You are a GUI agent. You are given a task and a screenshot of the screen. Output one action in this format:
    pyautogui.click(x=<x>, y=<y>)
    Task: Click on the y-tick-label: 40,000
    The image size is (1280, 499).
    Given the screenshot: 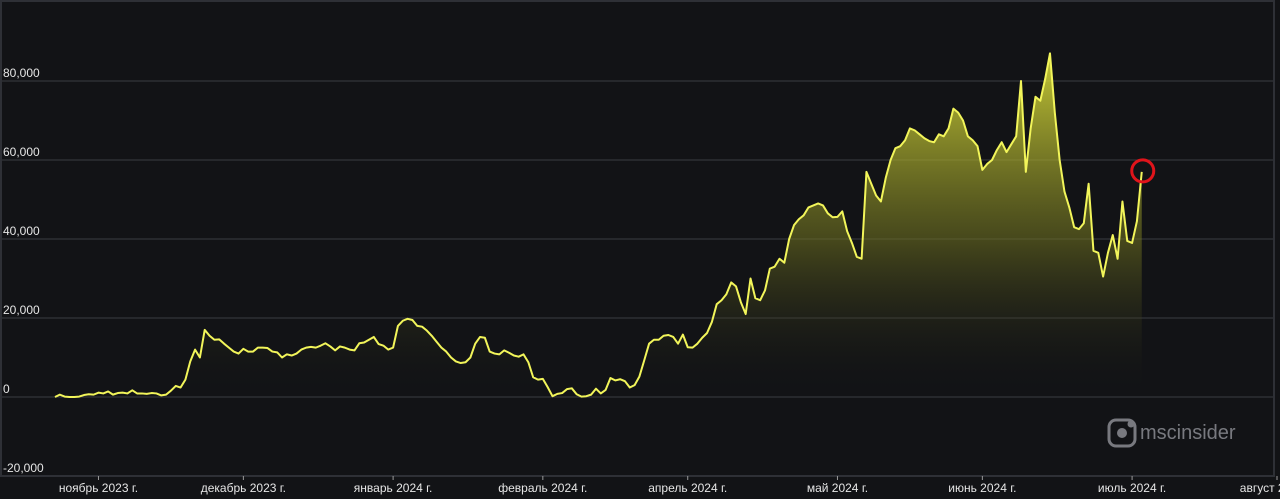 What is the action you would take?
    pyautogui.click(x=21, y=231)
    